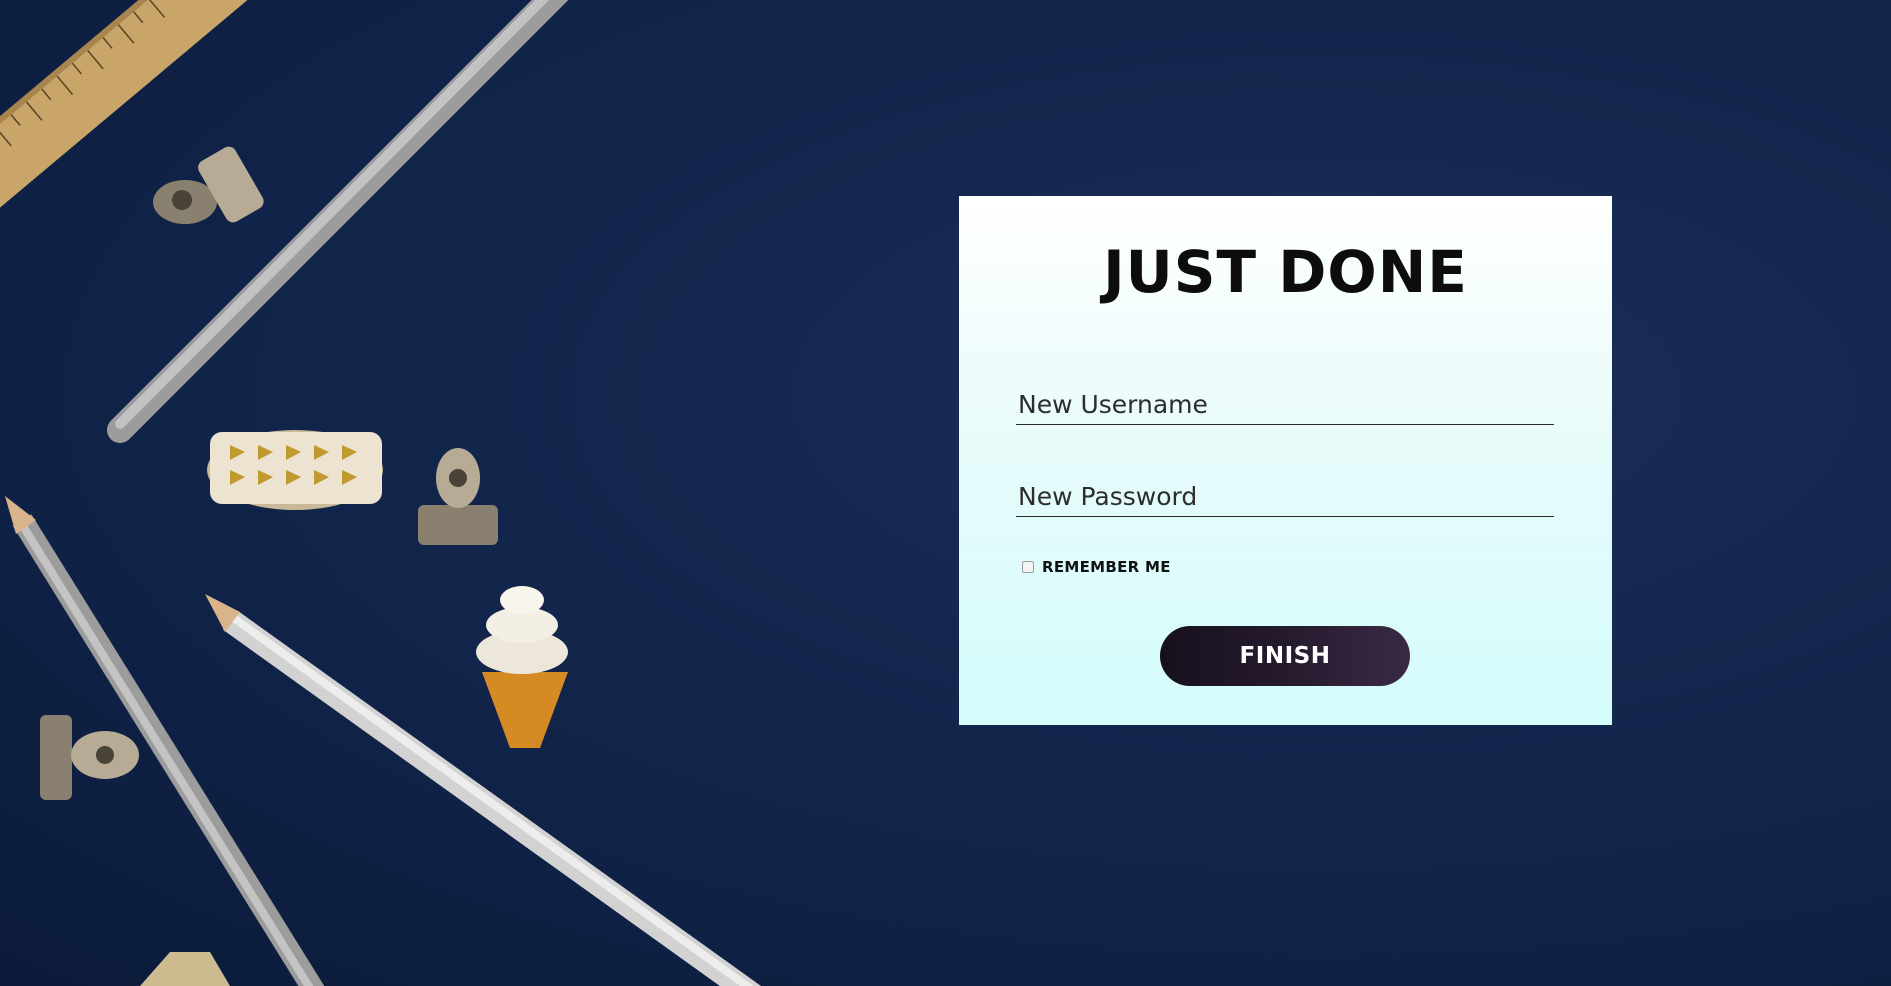 The width and height of the screenshot is (1891, 986). What do you see at coordinates (1285, 272) in the screenshot?
I see `page-title: JUST DONE` at bounding box center [1285, 272].